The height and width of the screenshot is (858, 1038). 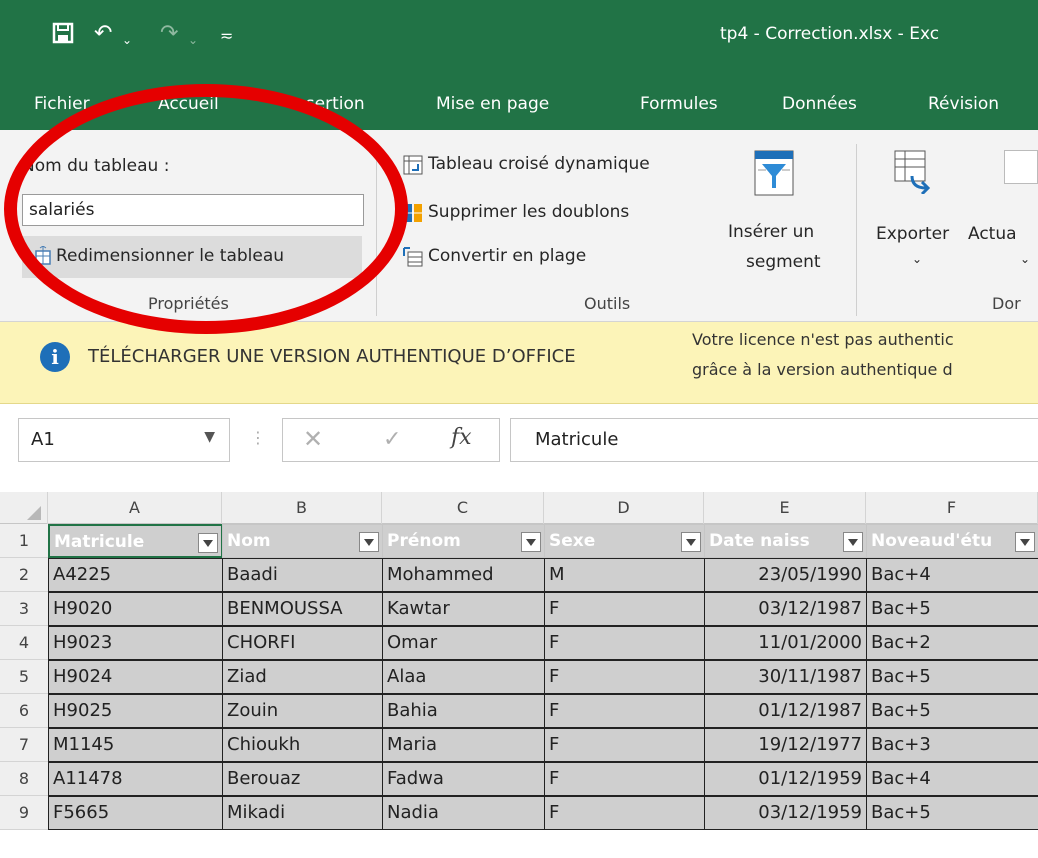 What do you see at coordinates (920, 215) in the screenshot?
I see `export-button: Exporter ⌄` at bounding box center [920, 215].